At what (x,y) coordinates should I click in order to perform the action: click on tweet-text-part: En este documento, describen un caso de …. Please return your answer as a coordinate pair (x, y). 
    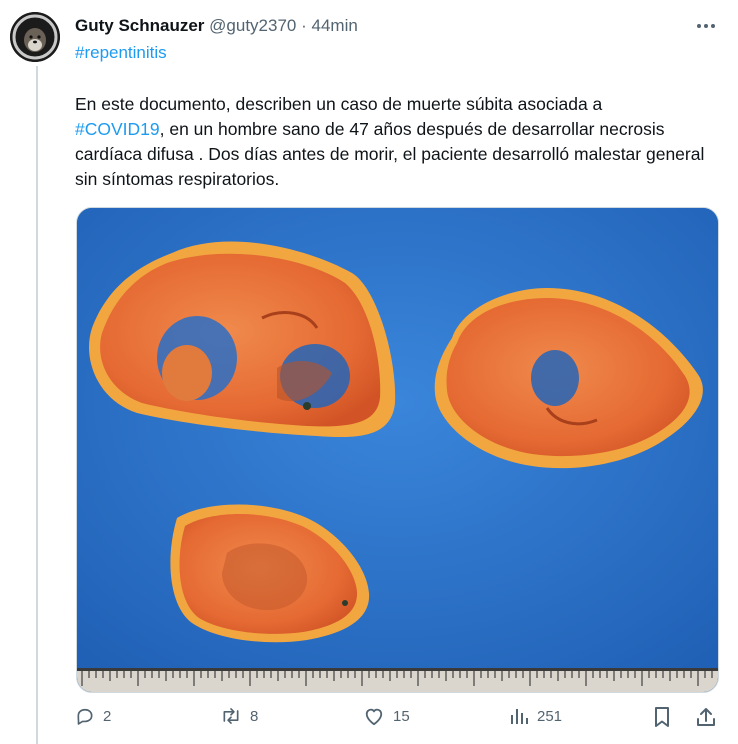
    Looking at the image, I should click on (339, 104).